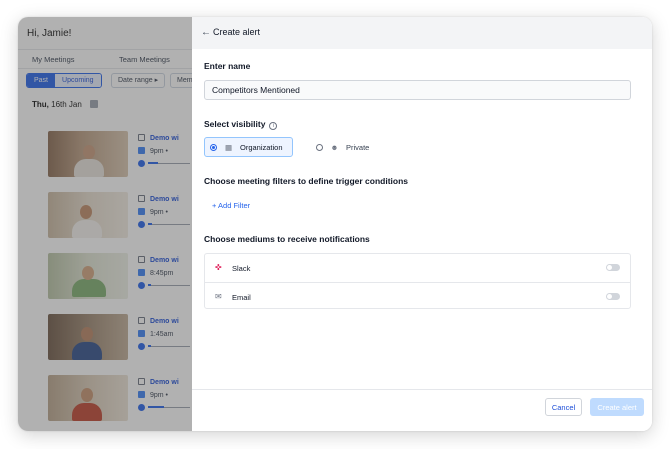 This screenshot has height=449, width=670. I want to click on organization-label: Organization, so click(261, 147).